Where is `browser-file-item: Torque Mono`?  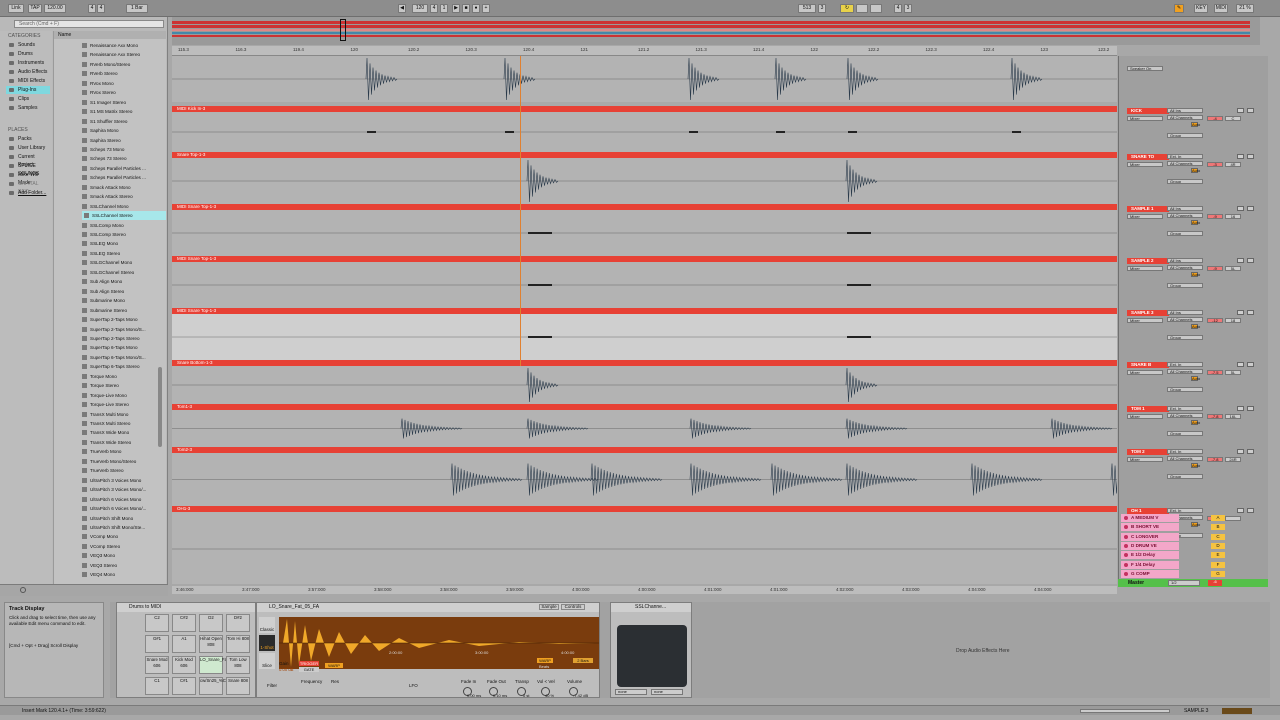 browser-file-item: Torque Mono is located at coordinates (123, 376).